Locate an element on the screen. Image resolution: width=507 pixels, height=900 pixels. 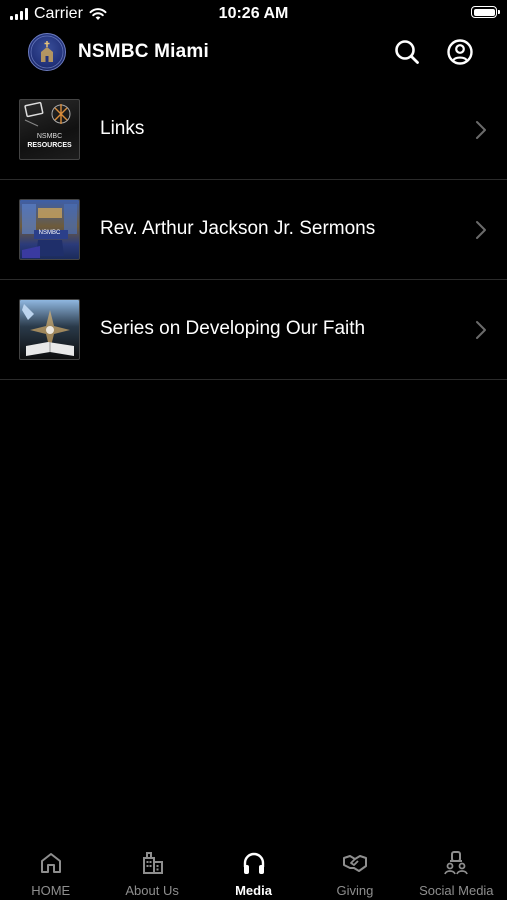
tab-social-media: Social Media is located at coordinates (456, 871).